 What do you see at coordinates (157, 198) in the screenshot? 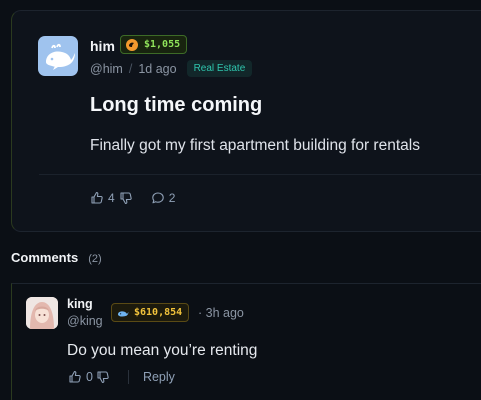
I see `comment-icon` at bounding box center [157, 198].